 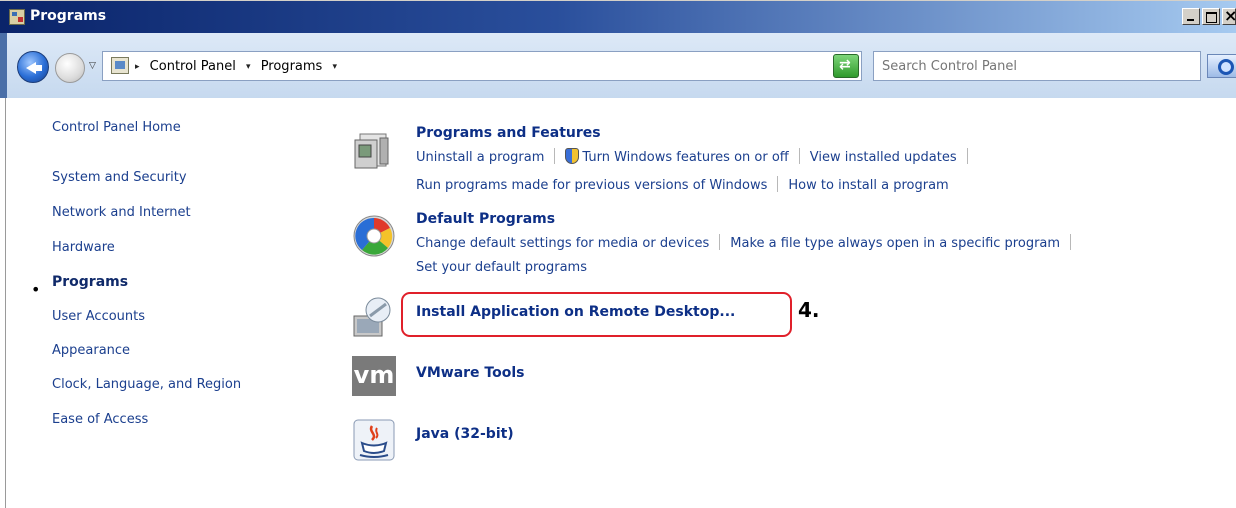 I want to click on default-programs-tasks-2: Set your default programs, so click(x=501, y=267).